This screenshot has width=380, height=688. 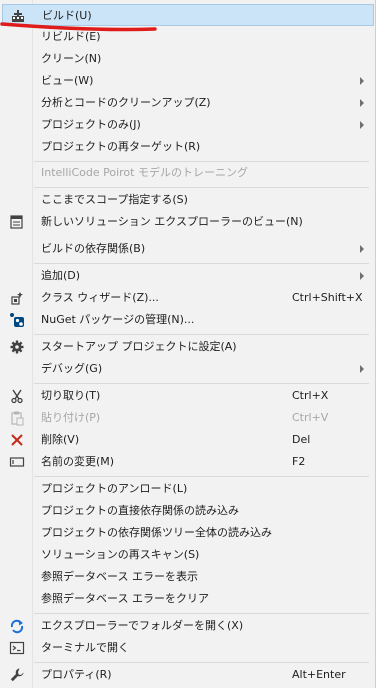 I want to click on menu-item-rename: 名前の変更(M) F2, so click(x=188, y=462).